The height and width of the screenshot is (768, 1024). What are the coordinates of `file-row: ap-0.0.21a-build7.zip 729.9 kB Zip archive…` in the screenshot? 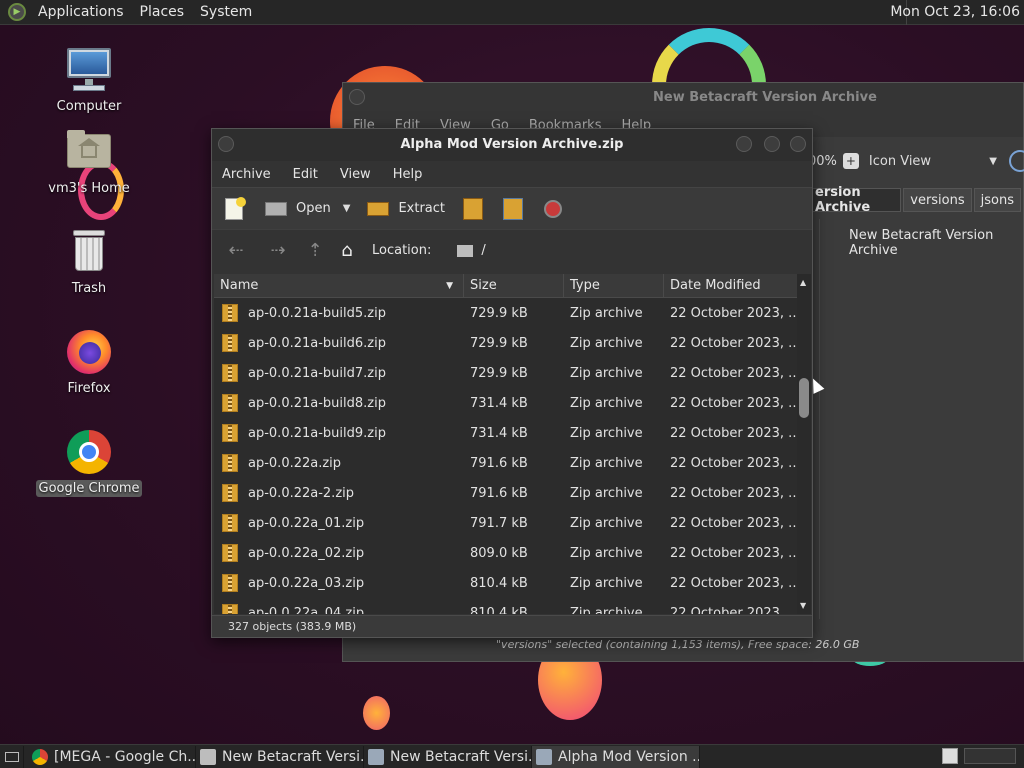 It's located at (506, 373).